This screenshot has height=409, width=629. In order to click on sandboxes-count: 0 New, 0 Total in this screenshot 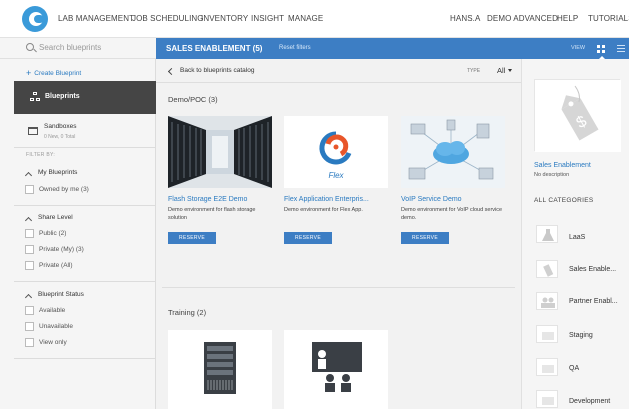, I will do `click(60, 137)`.